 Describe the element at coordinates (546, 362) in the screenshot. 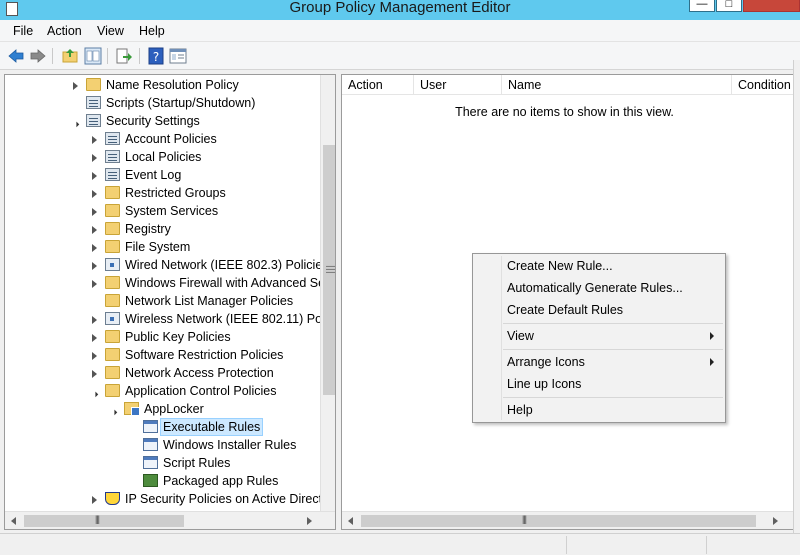

I see `menu-item-arrange-icons: Arrange Icons` at that location.